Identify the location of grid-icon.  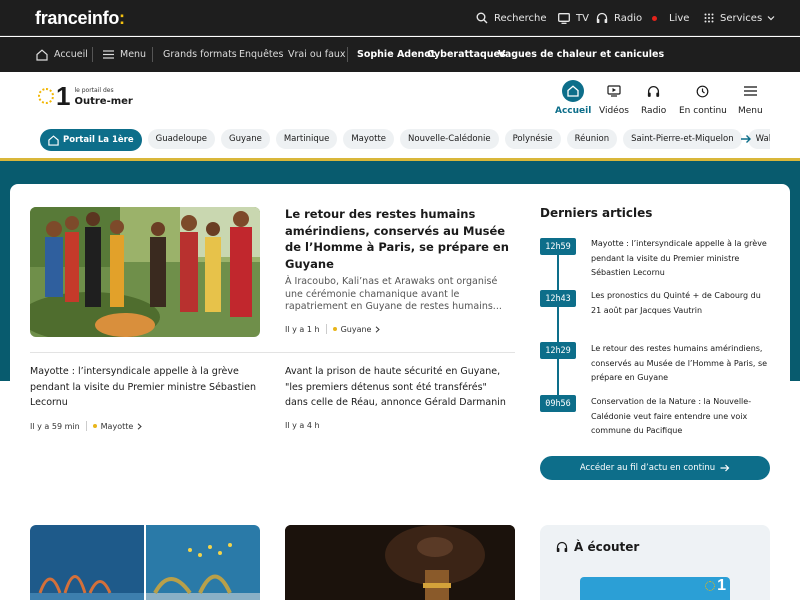
(709, 18).